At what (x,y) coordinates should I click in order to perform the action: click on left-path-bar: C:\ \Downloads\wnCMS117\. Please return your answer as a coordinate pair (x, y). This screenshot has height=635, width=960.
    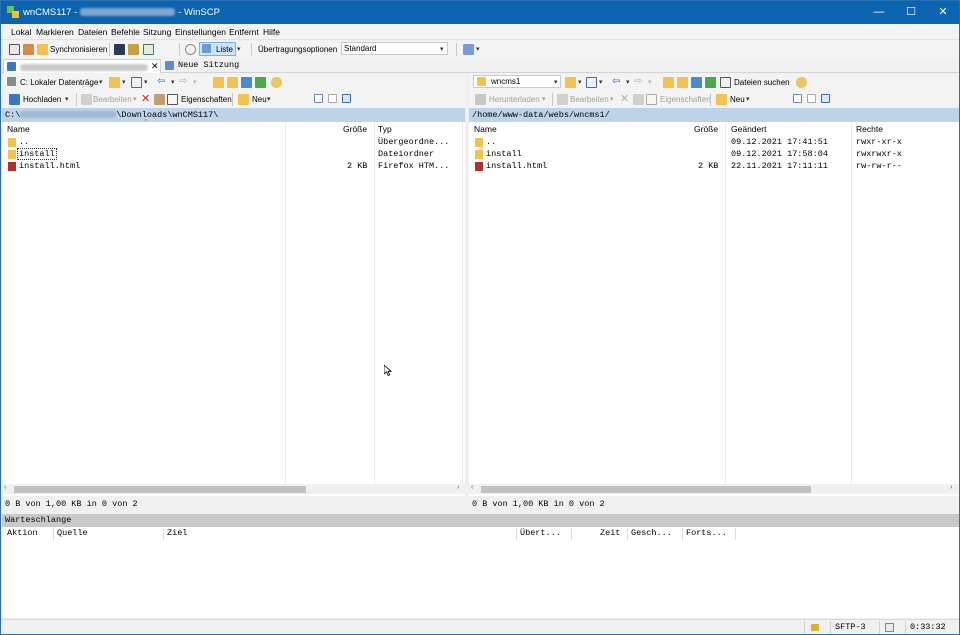
    Looking at the image, I should click on (233, 115).